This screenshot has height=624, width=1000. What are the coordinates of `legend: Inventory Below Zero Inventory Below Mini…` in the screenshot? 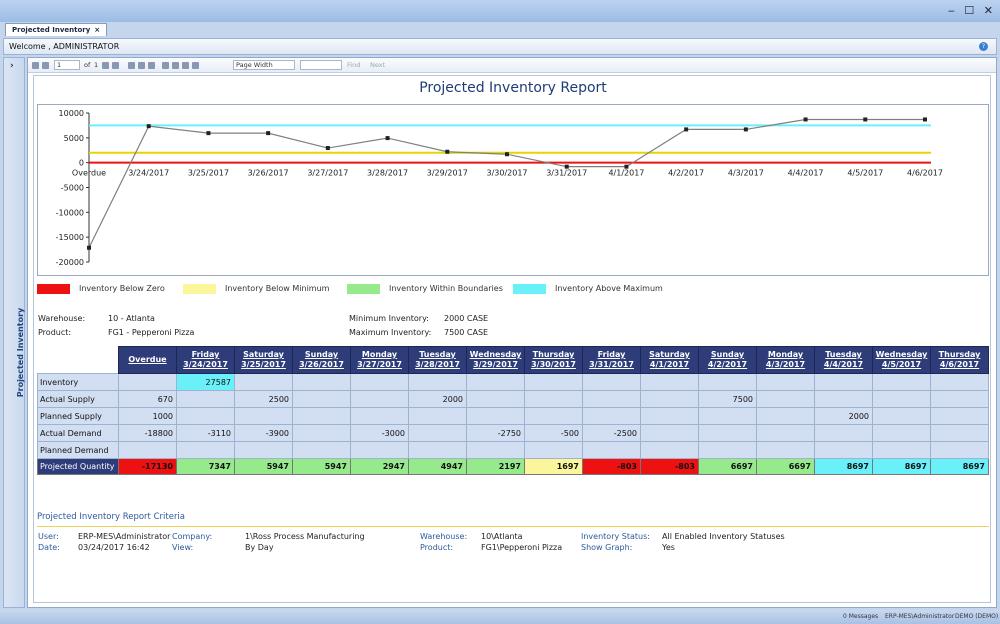 It's located at (513, 289).